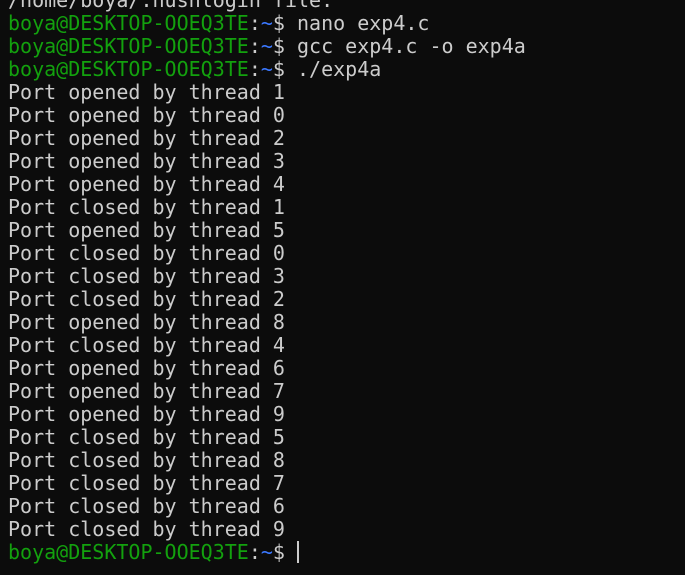 The height and width of the screenshot is (575, 685). What do you see at coordinates (146, 322) in the screenshot?
I see `output-line: Port opened by thread 8` at bounding box center [146, 322].